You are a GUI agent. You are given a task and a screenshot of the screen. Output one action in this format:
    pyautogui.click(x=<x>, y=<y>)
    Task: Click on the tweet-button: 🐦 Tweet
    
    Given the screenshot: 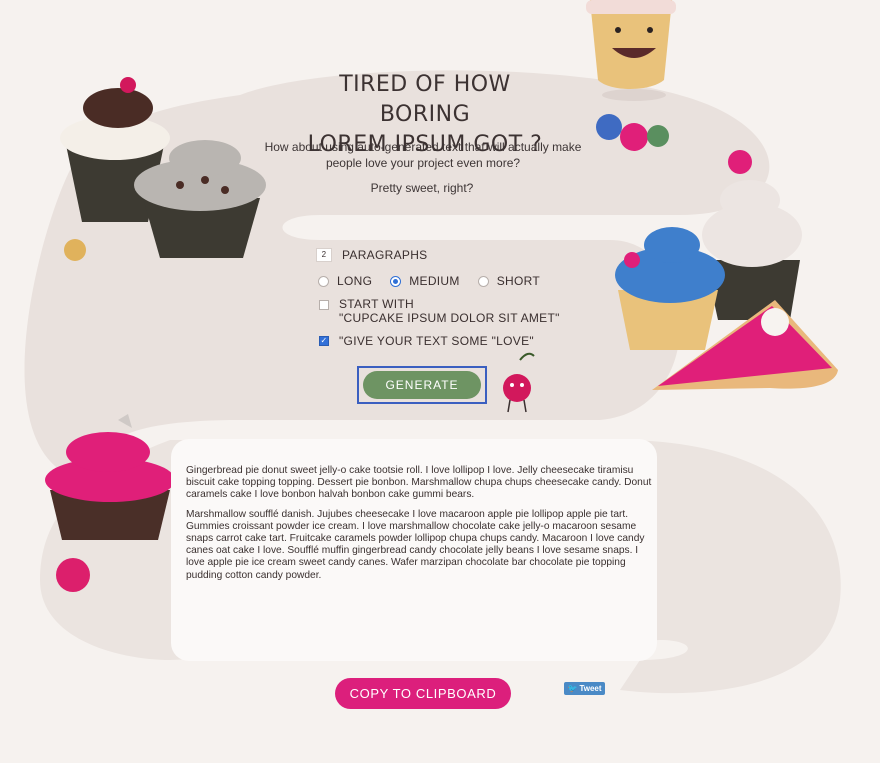 What is the action you would take?
    pyautogui.click(x=584, y=688)
    